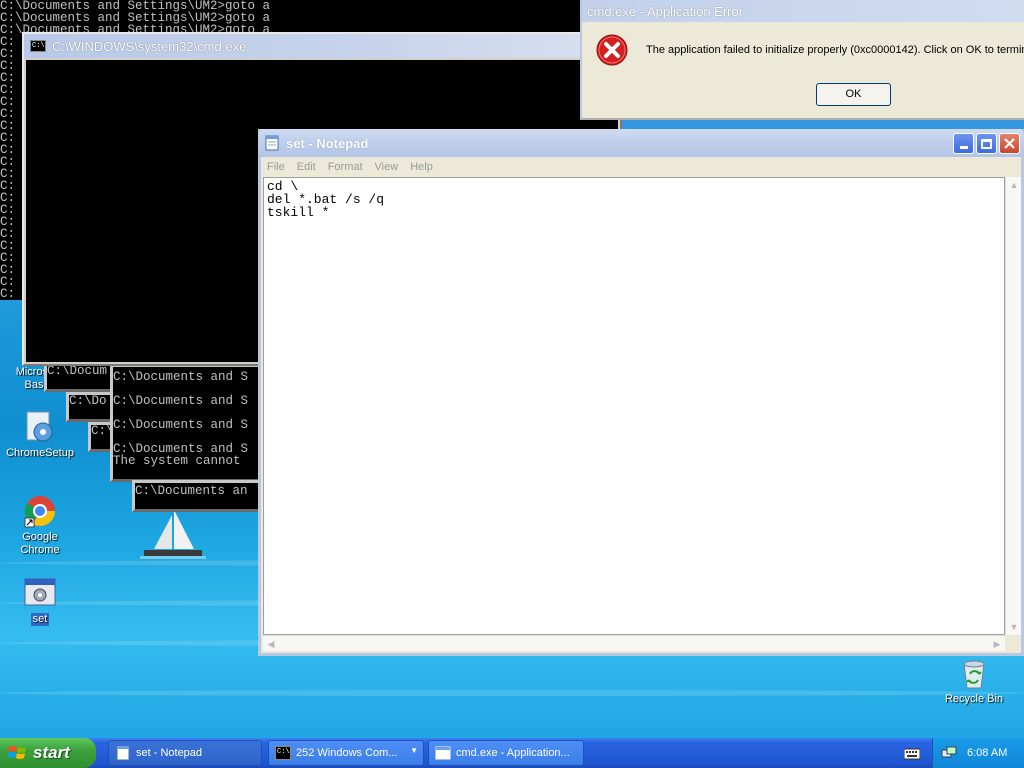  Describe the element at coordinates (1014, 185) in the screenshot. I see `scroll-up-icon: ▲` at that location.